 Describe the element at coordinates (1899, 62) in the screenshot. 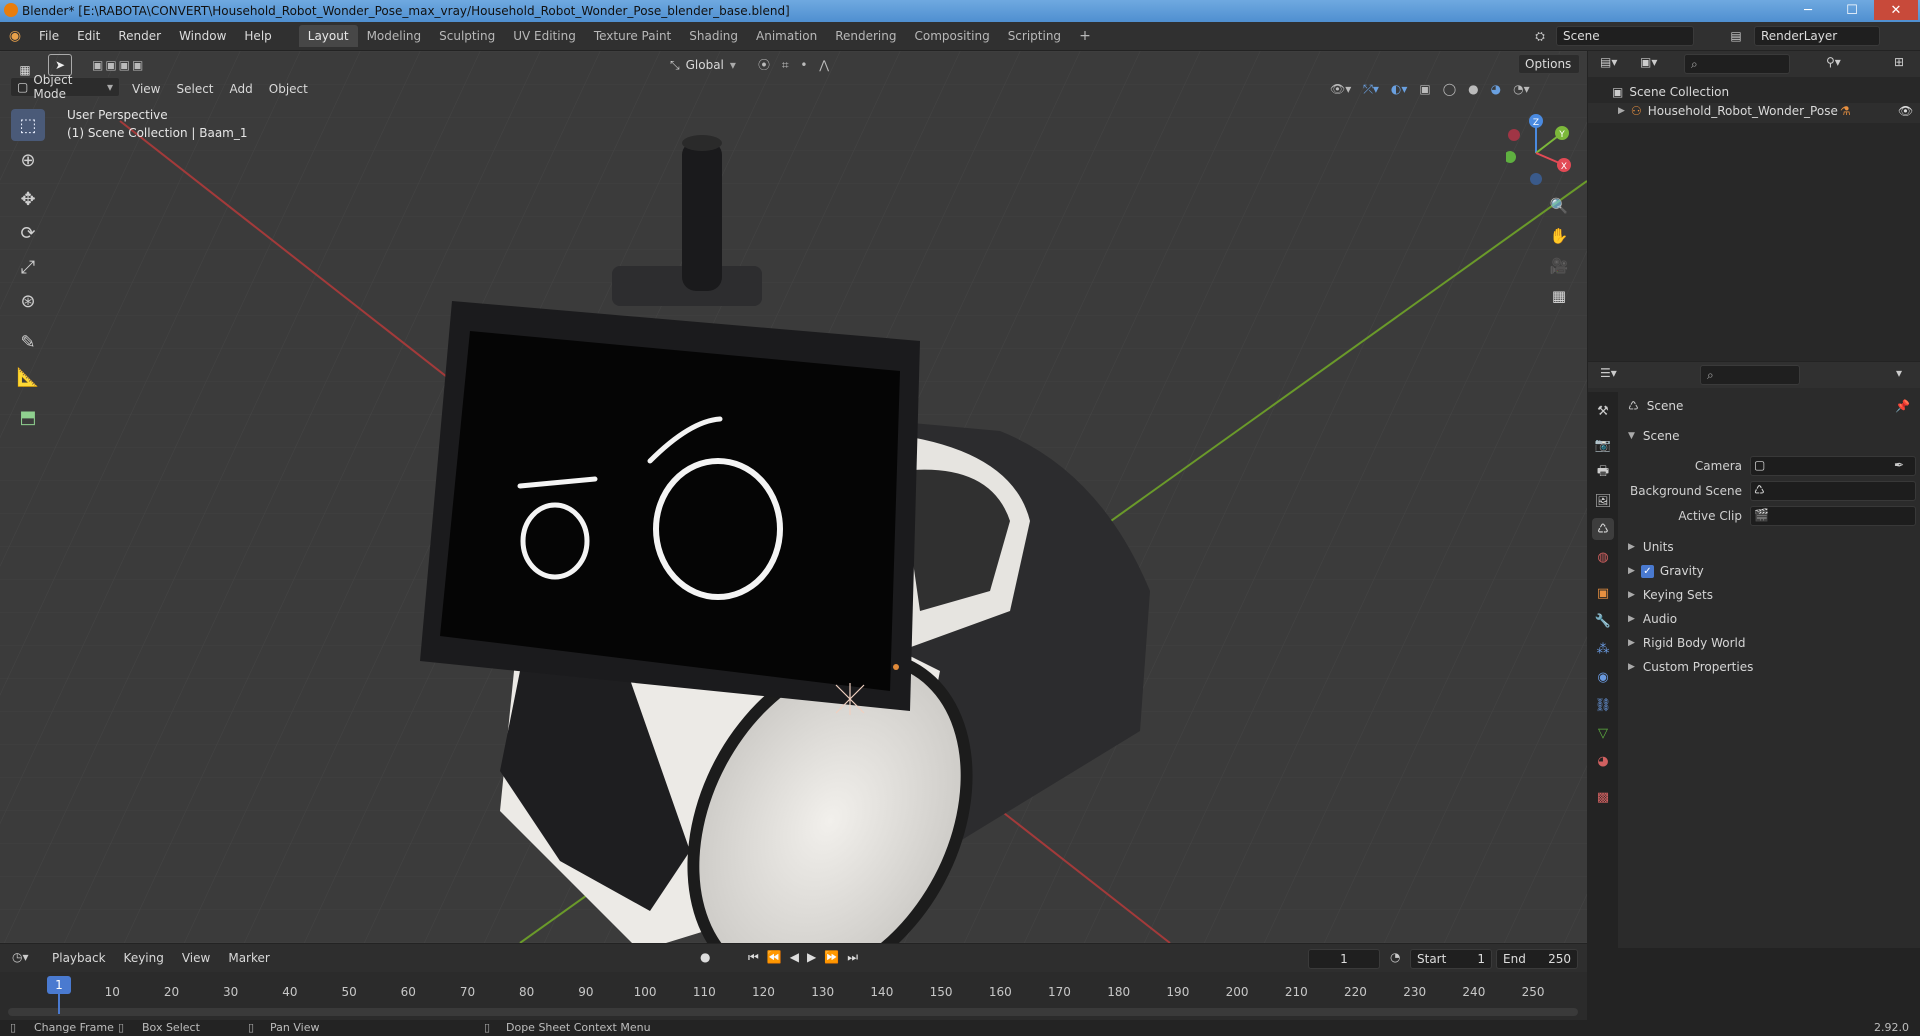

I see `new-collection-icon: ⊞` at that location.